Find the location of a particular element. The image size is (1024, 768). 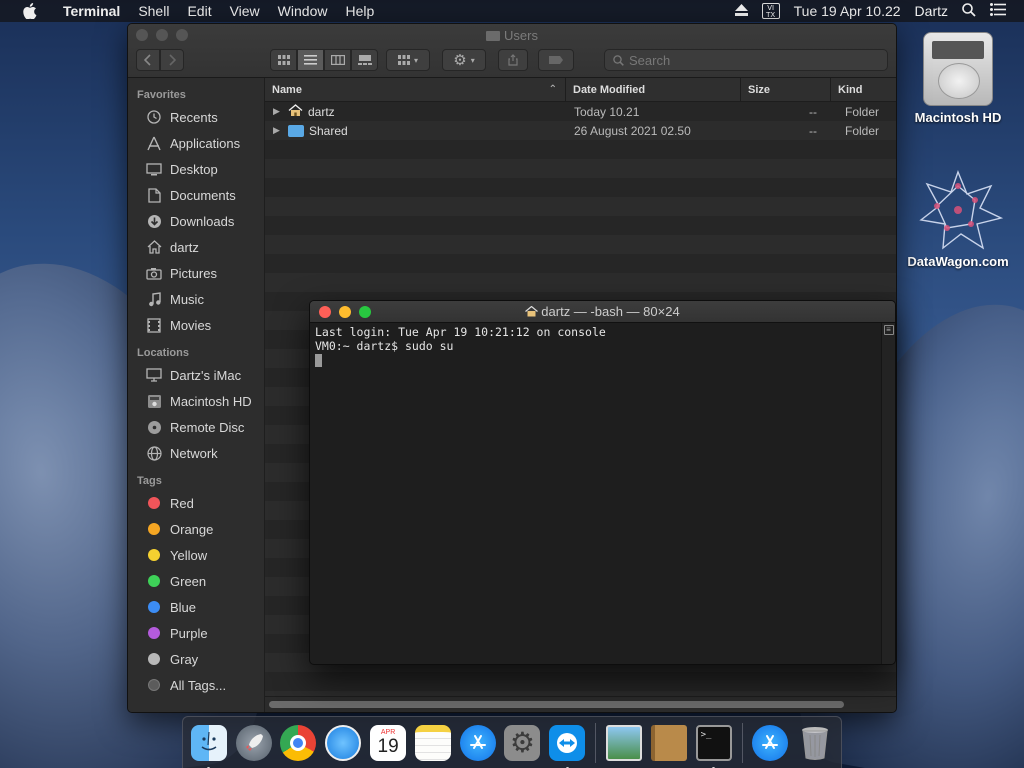

notification-center-icon is located at coordinates (998, 11).